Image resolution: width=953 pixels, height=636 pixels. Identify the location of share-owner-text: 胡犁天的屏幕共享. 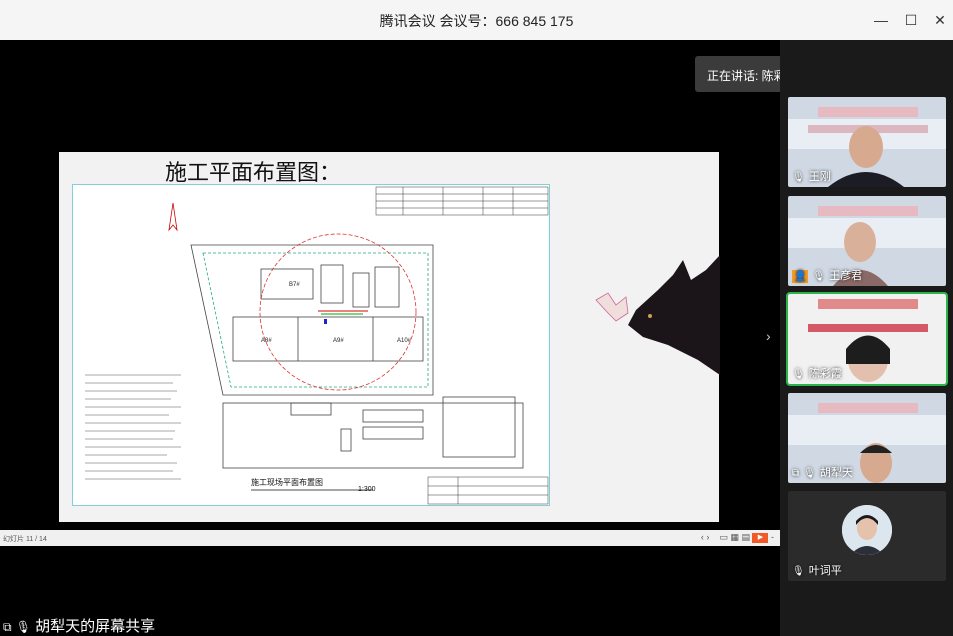
(95, 626).